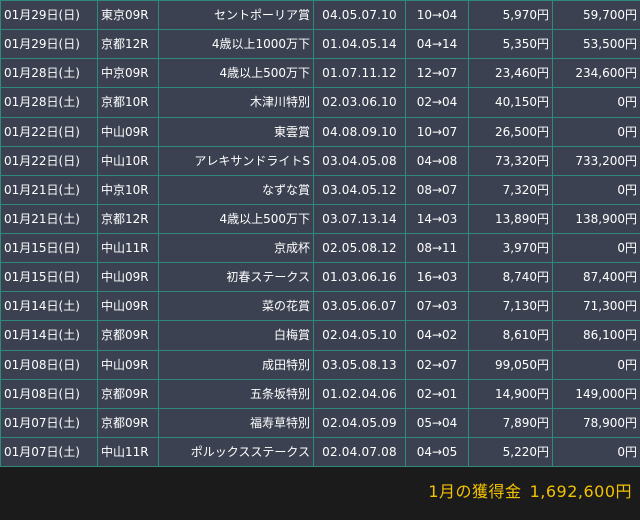  Describe the element at coordinates (437, 306) in the screenshot. I see `result-order-cell: 07→03` at that location.